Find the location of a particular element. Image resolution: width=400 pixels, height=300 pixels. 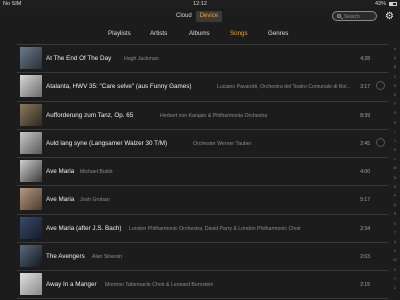

index-letter: I is located at coordinates (395, 132).